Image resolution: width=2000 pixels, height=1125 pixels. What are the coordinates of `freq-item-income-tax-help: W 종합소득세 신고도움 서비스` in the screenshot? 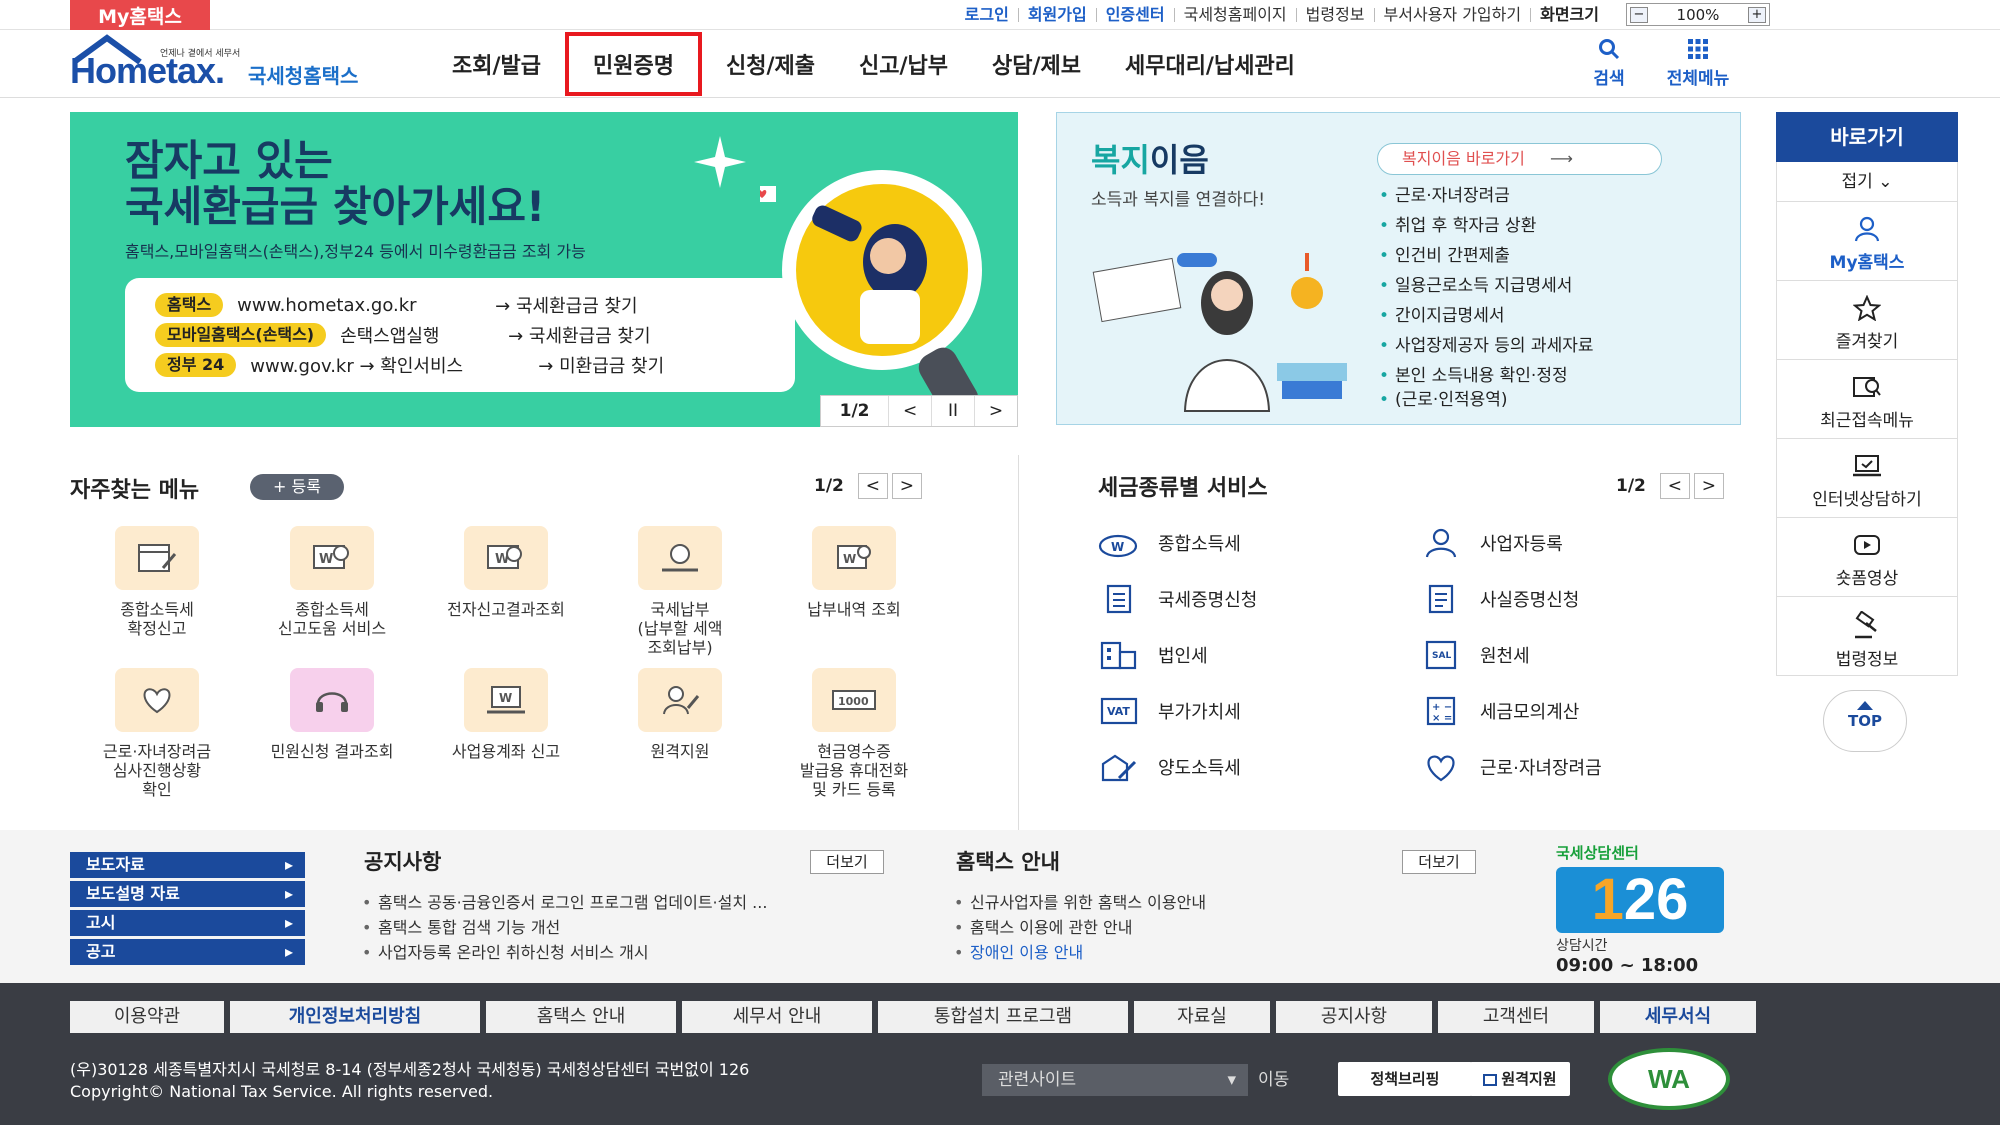 It's located at (332, 582).